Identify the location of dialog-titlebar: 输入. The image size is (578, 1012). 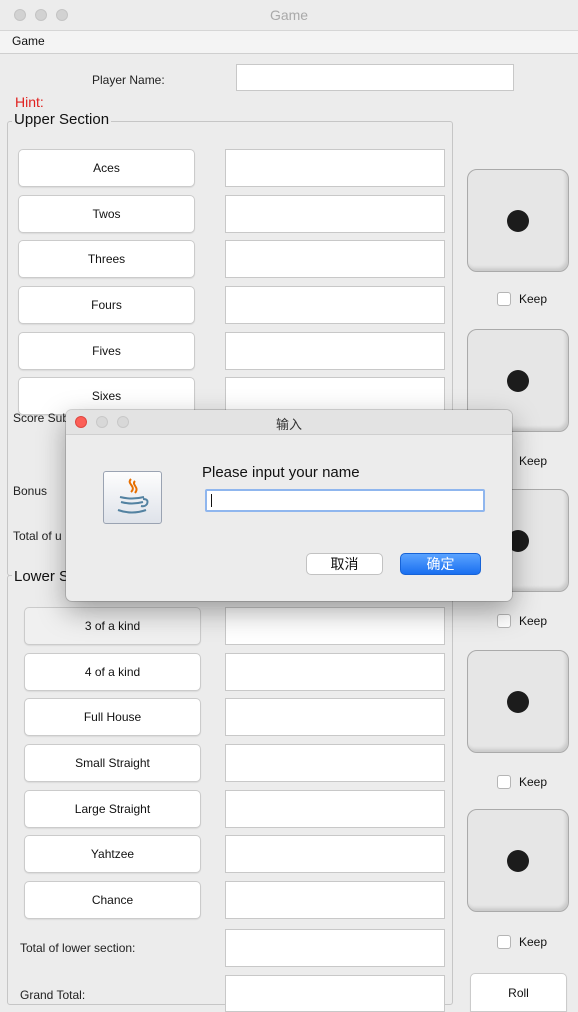
(289, 422).